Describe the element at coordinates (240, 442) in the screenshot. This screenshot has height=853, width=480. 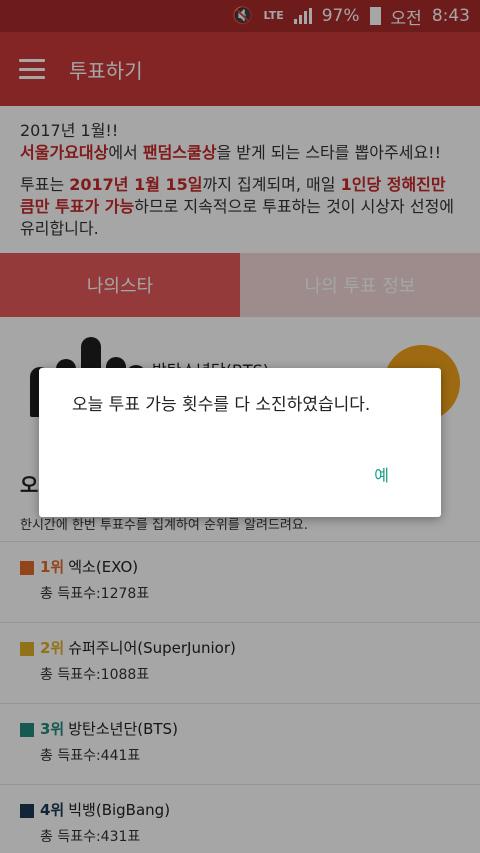
I see `alert-dialog: 오늘 투표 가능 횟수를 다 소진하였습니다. 예` at that location.